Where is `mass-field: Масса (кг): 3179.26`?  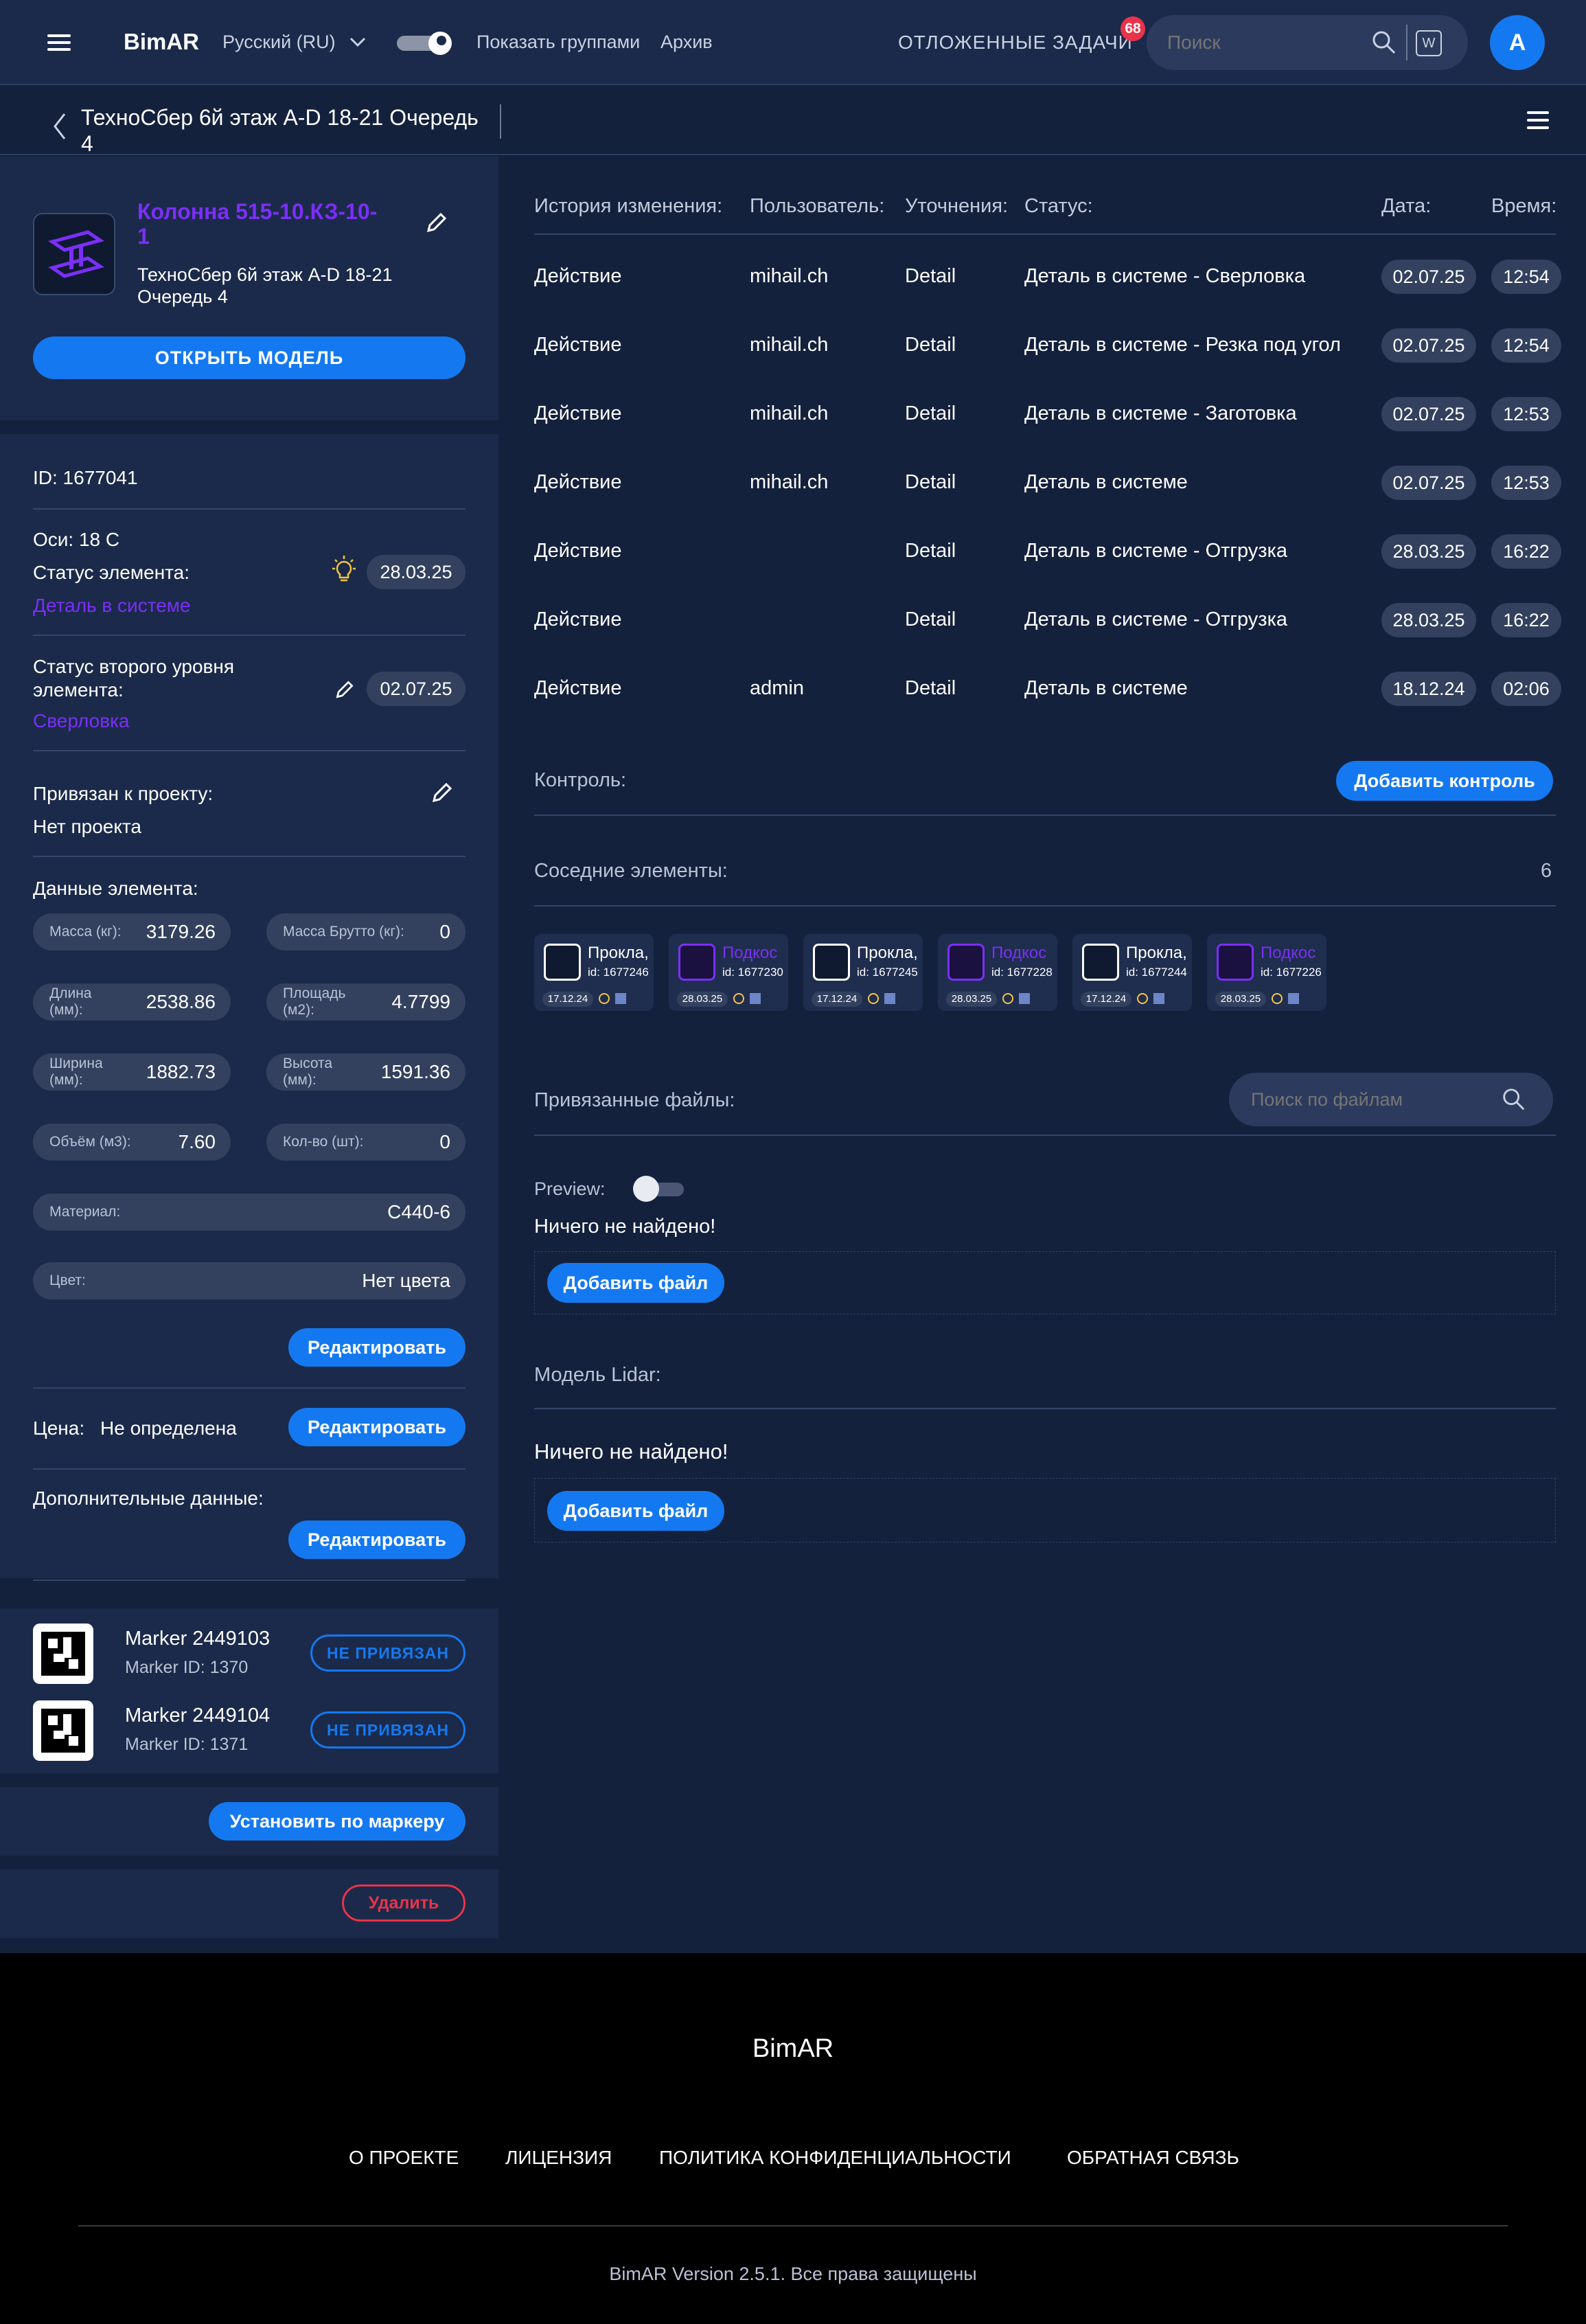 mass-field: Масса (кг): 3179.26 is located at coordinates (132, 932).